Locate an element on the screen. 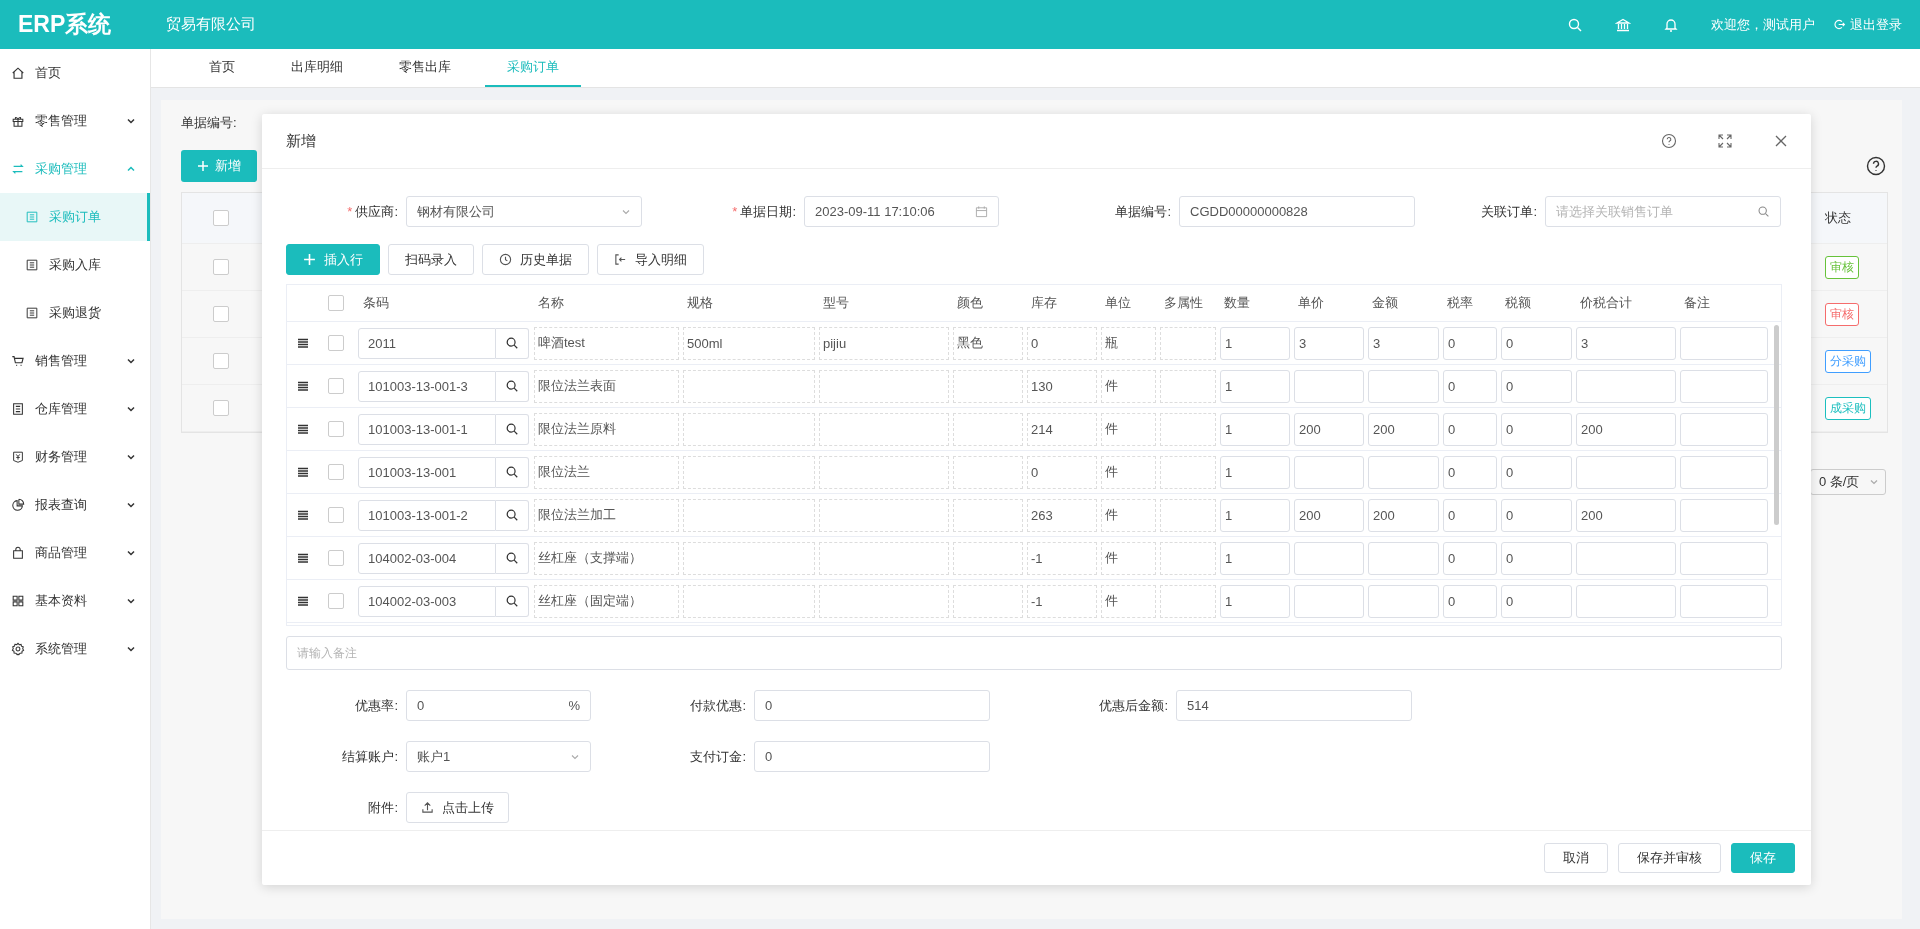 This screenshot has width=1920, height=929. page-tab: 出库明细 is located at coordinates (317, 68).